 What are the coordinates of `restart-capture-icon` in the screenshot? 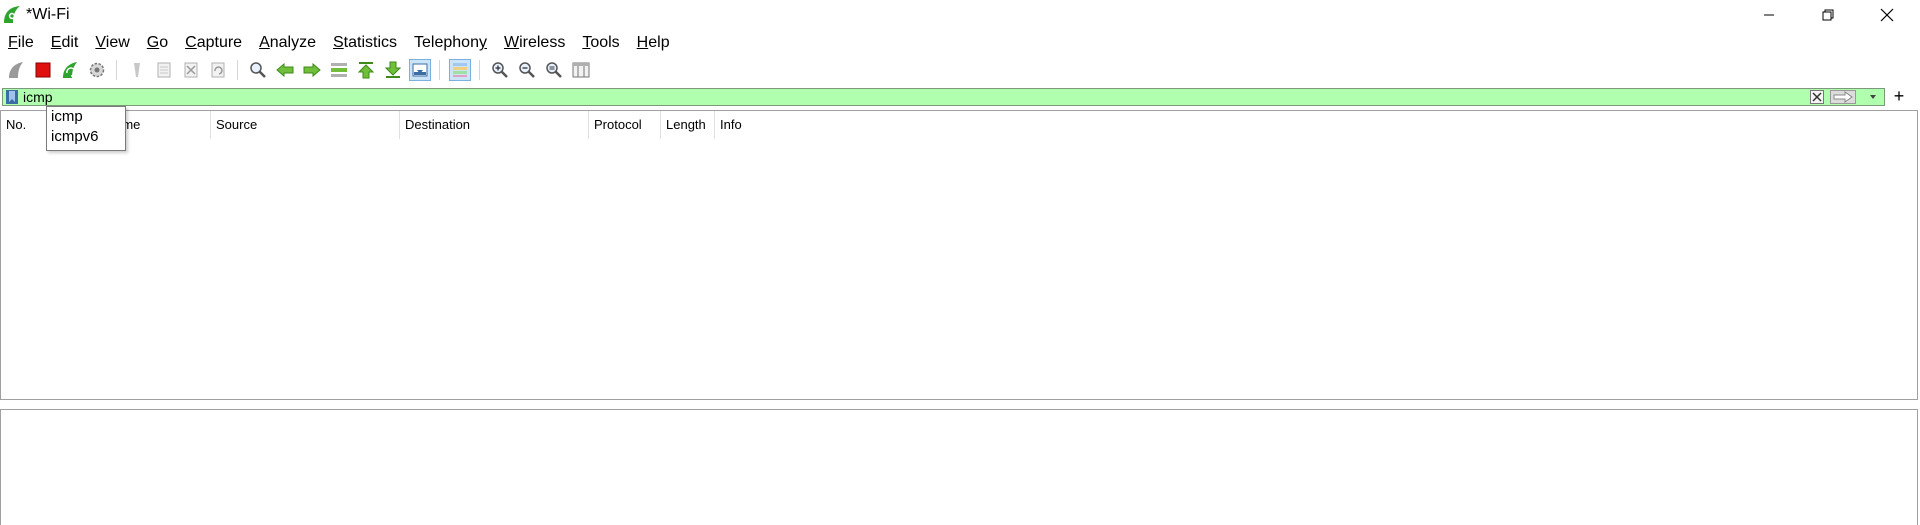 It's located at (70, 70).